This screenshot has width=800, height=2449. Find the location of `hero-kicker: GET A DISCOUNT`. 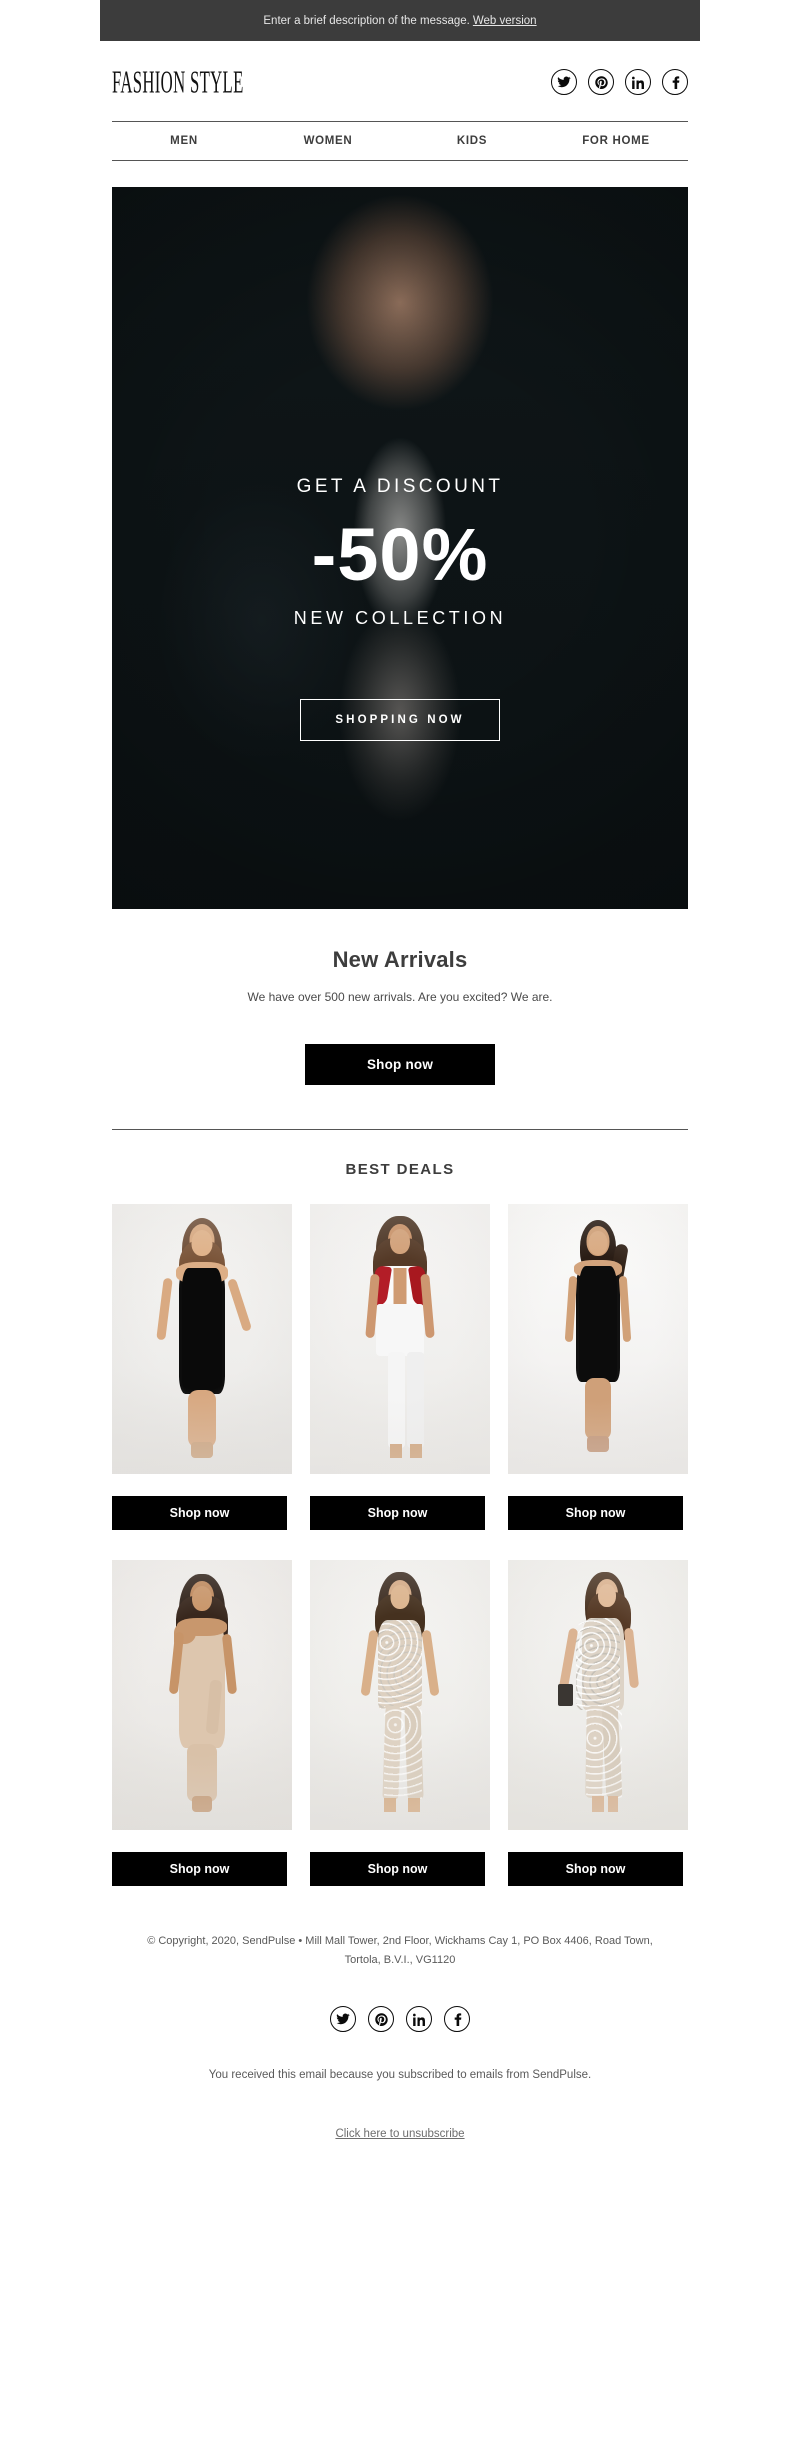

hero-kicker: GET A DISCOUNT is located at coordinates (400, 486).